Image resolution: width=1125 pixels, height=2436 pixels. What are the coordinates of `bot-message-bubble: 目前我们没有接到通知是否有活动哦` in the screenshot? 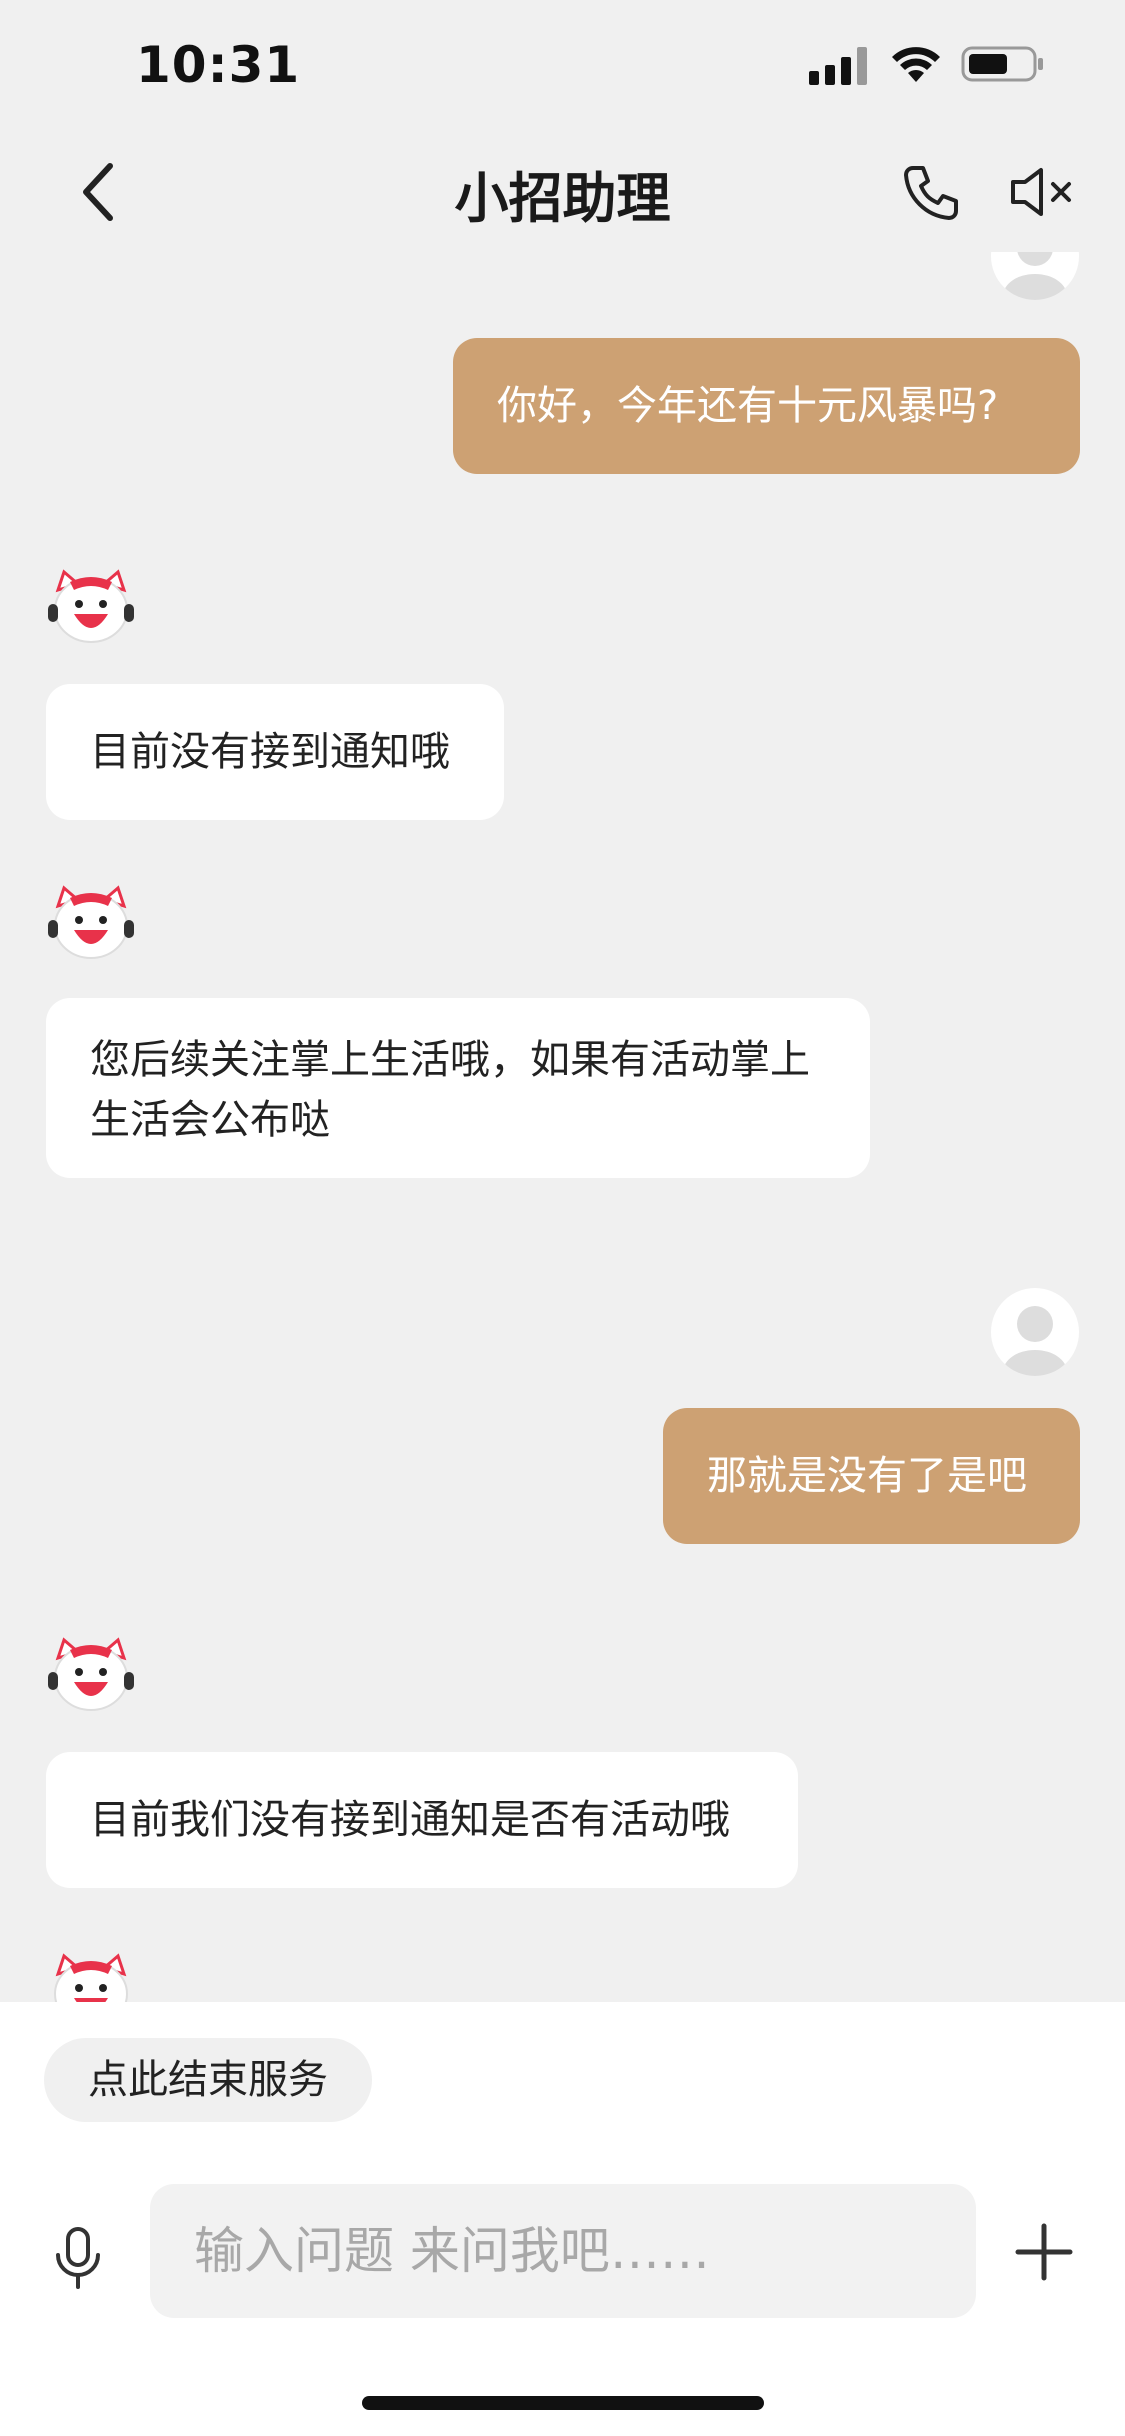 It's located at (422, 1820).